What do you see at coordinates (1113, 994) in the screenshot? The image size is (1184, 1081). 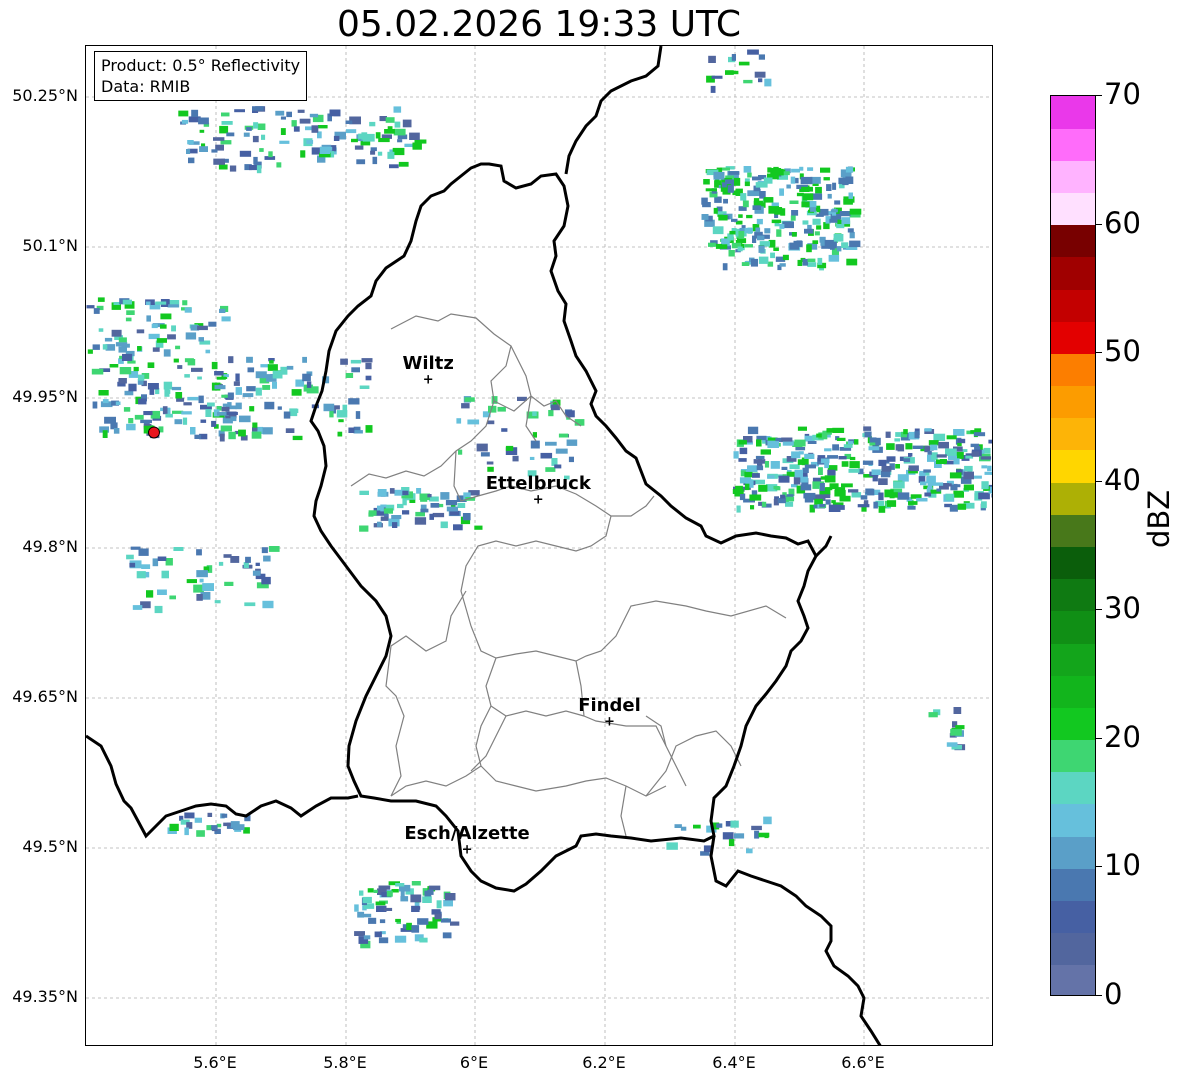 I see `colorbar-tick-label: 0` at bounding box center [1113, 994].